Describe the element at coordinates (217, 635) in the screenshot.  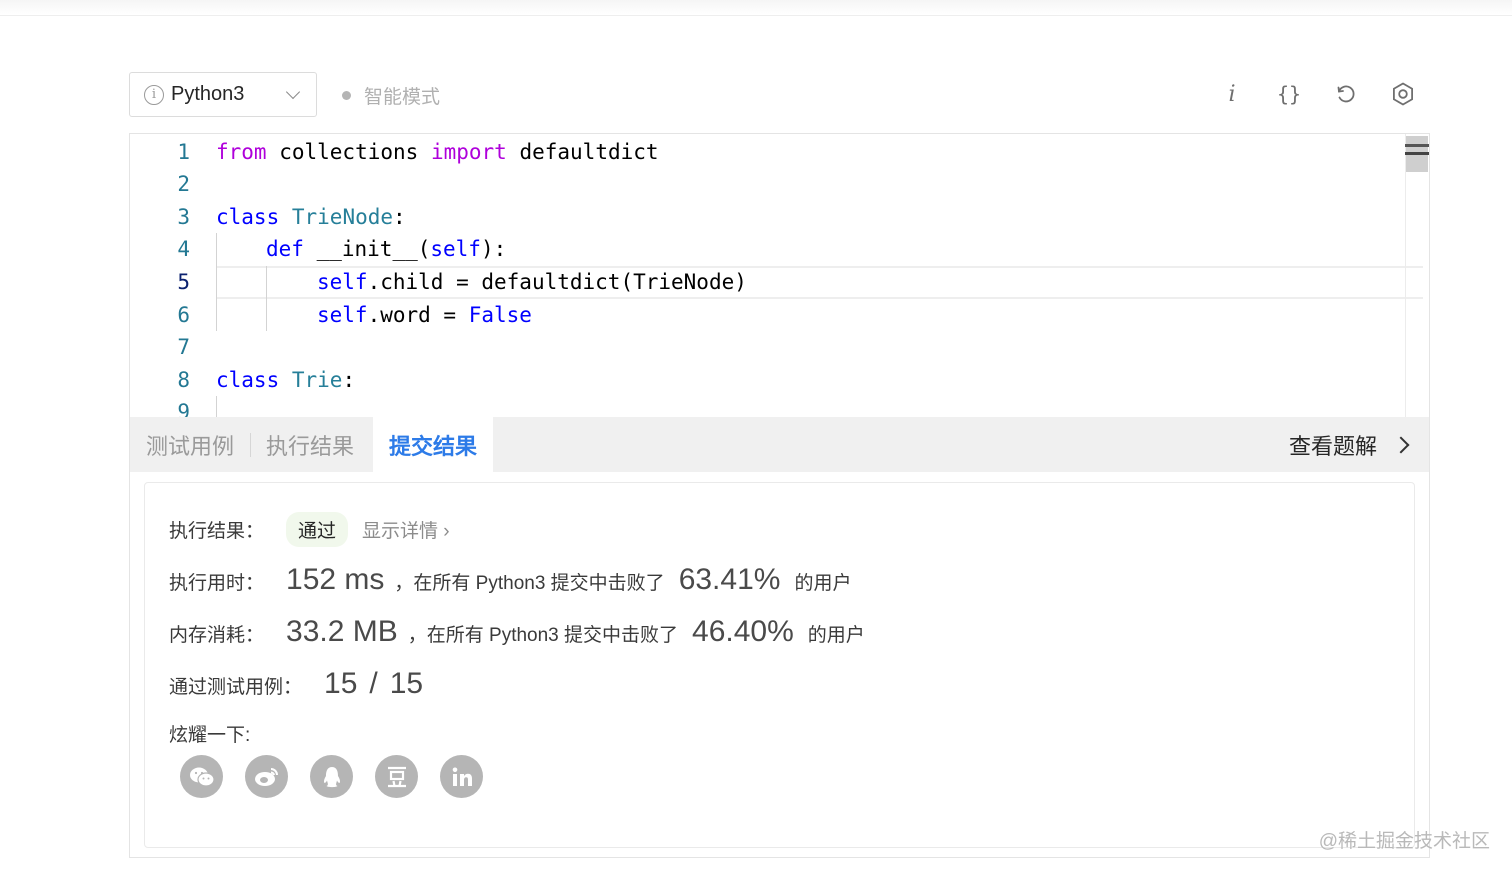
I see `memory-label: 内存消耗：` at that location.